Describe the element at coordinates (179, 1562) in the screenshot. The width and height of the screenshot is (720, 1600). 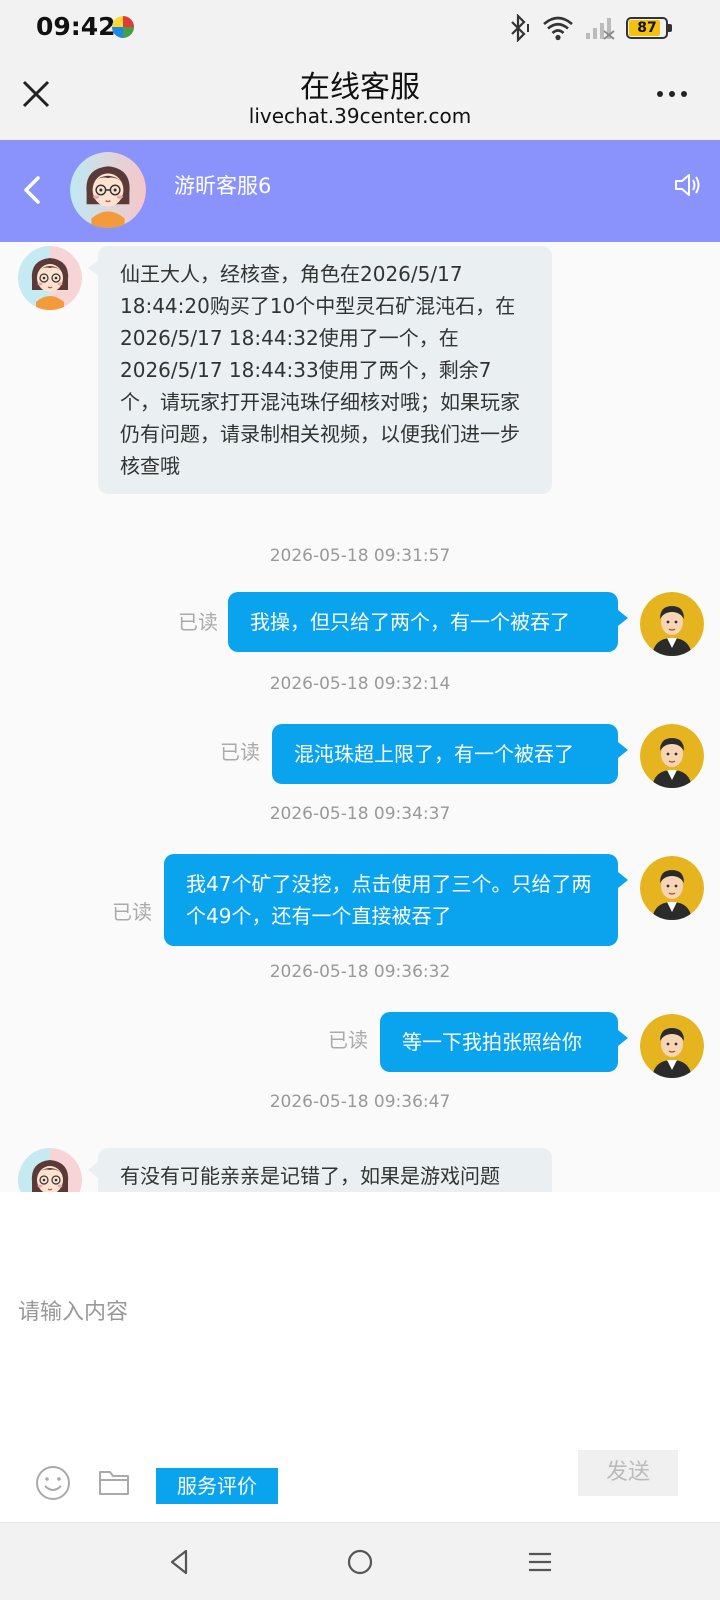
I see `nav-back-icon` at that location.